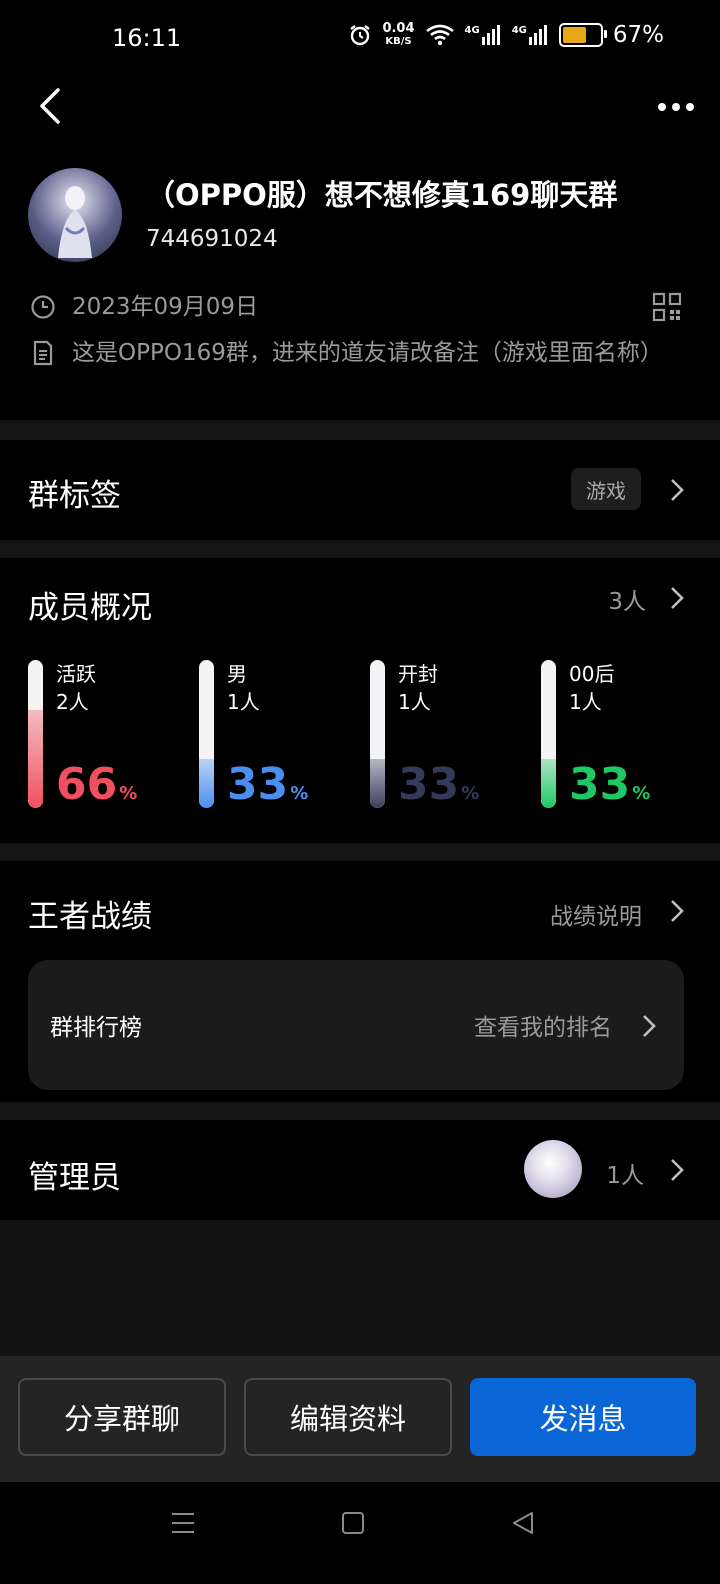 The image size is (720, 1584). What do you see at coordinates (165, 307) in the screenshot?
I see `created-date: 2023年09月09日` at bounding box center [165, 307].